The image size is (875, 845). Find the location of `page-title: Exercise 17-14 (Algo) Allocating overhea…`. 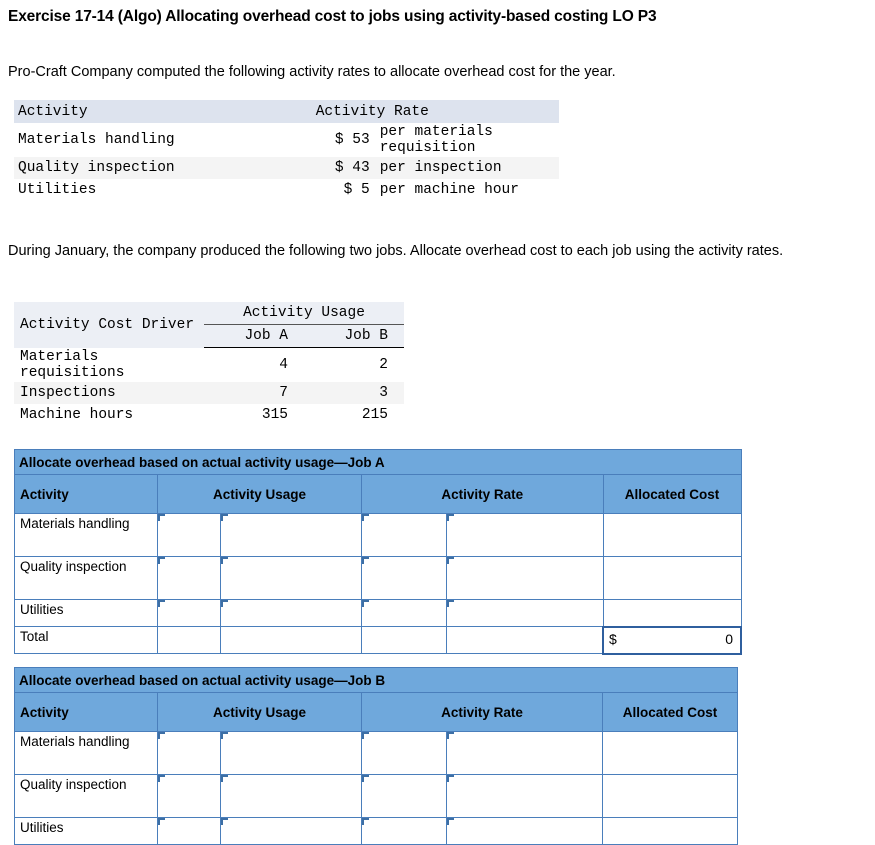

page-title: Exercise 17-14 (Algo) Allocating overhea… is located at coordinates (332, 16).